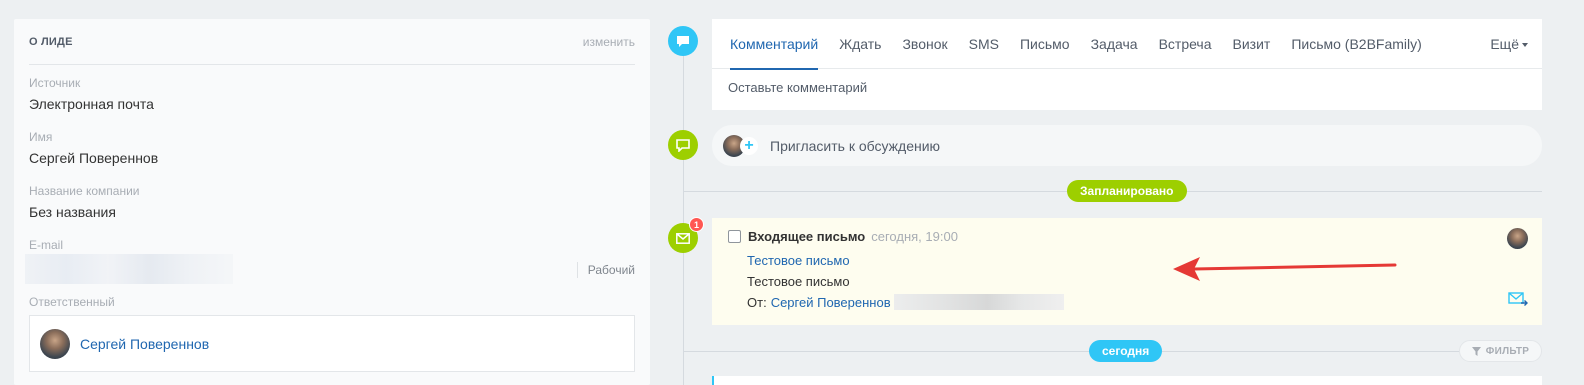 The height and width of the screenshot is (385, 1584). Describe the element at coordinates (41, 137) in the screenshot. I see `field-label: Имя` at that location.